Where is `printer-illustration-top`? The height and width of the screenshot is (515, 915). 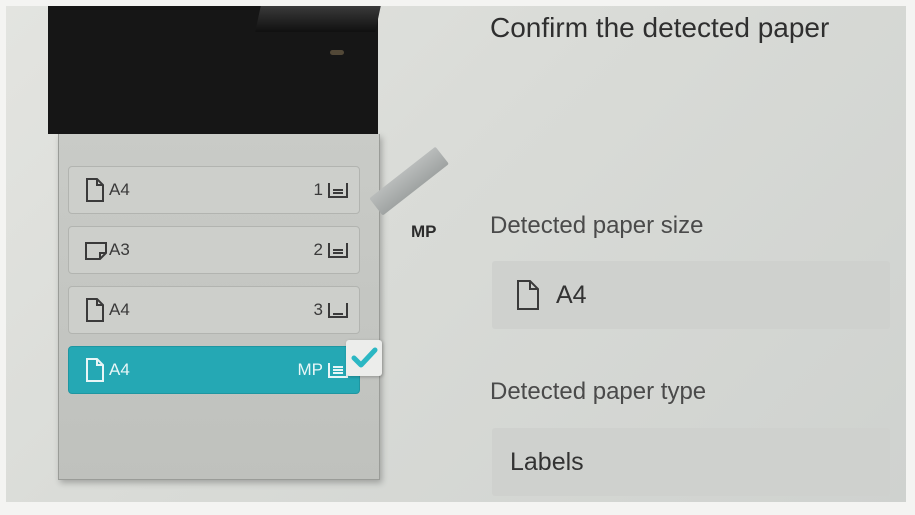
printer-illustration-top is located at coordinates (214, 70).